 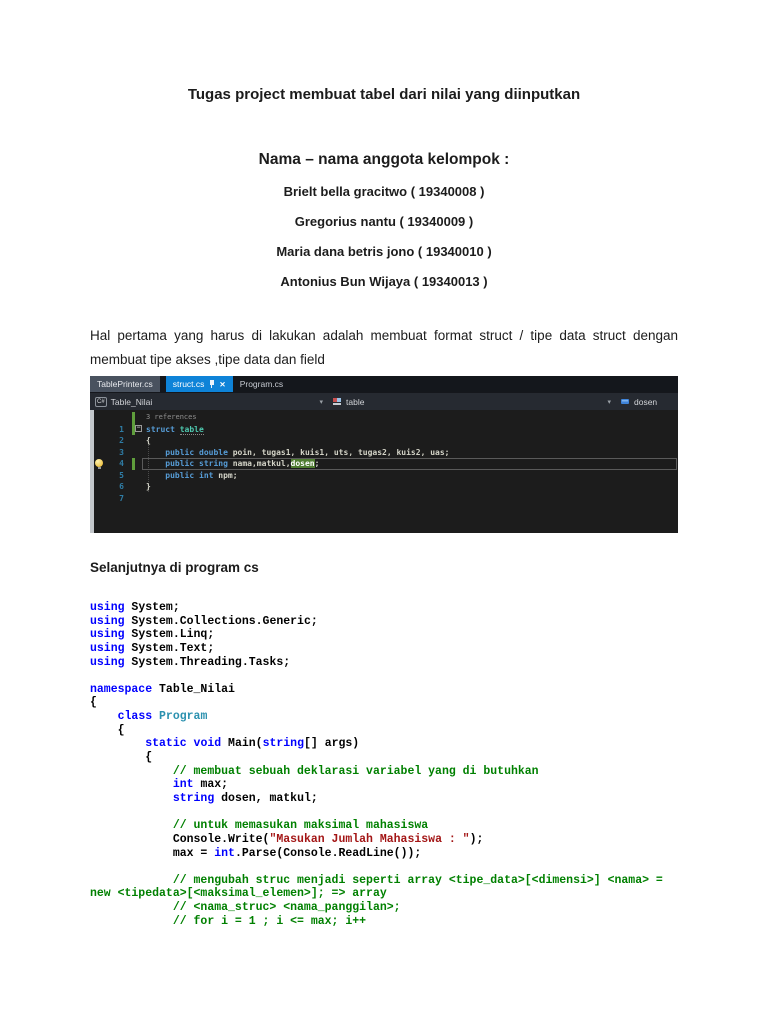 What do you see at coordinates (384, 251) in the screenshot?
I see `member-line: Maria dana betris jono ( 19340010 )` at bounding box center [384, 251].